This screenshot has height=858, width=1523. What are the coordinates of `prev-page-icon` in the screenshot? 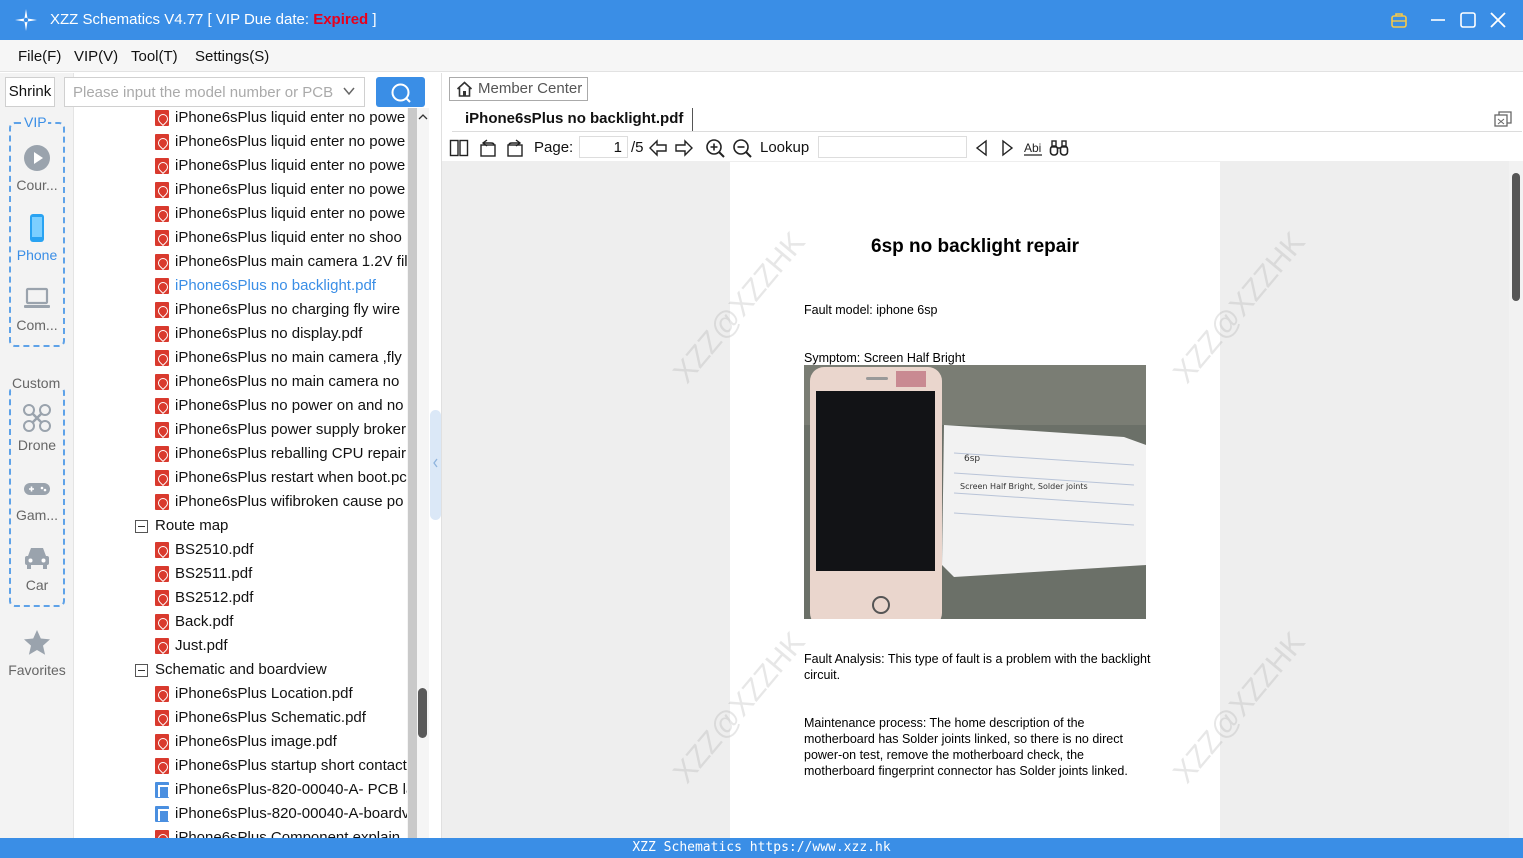 It's located at (658, 148).